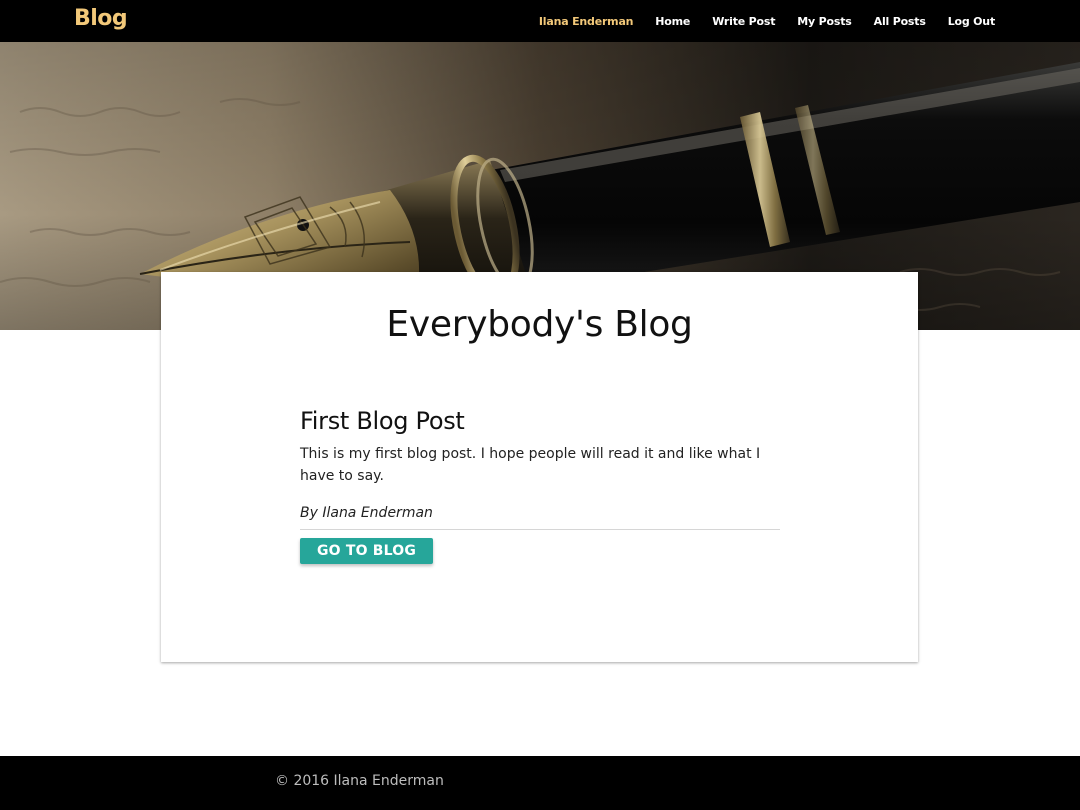 Image resolution: width=1080 pixels, height=810 pixels. I want to click on post-title: First Blog Post, so click(382, 421).